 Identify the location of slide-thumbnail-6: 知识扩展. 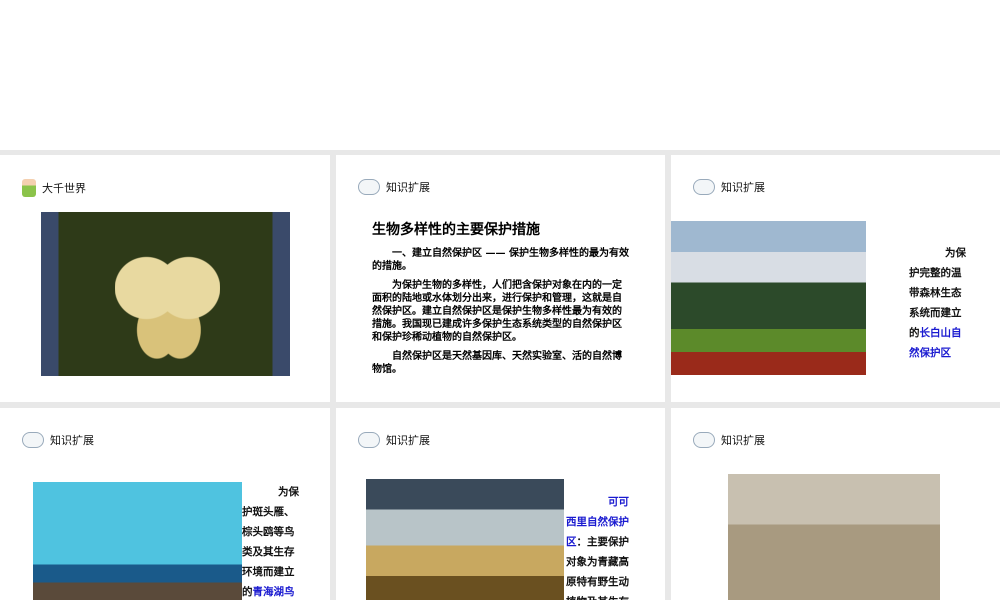
(835, 504).